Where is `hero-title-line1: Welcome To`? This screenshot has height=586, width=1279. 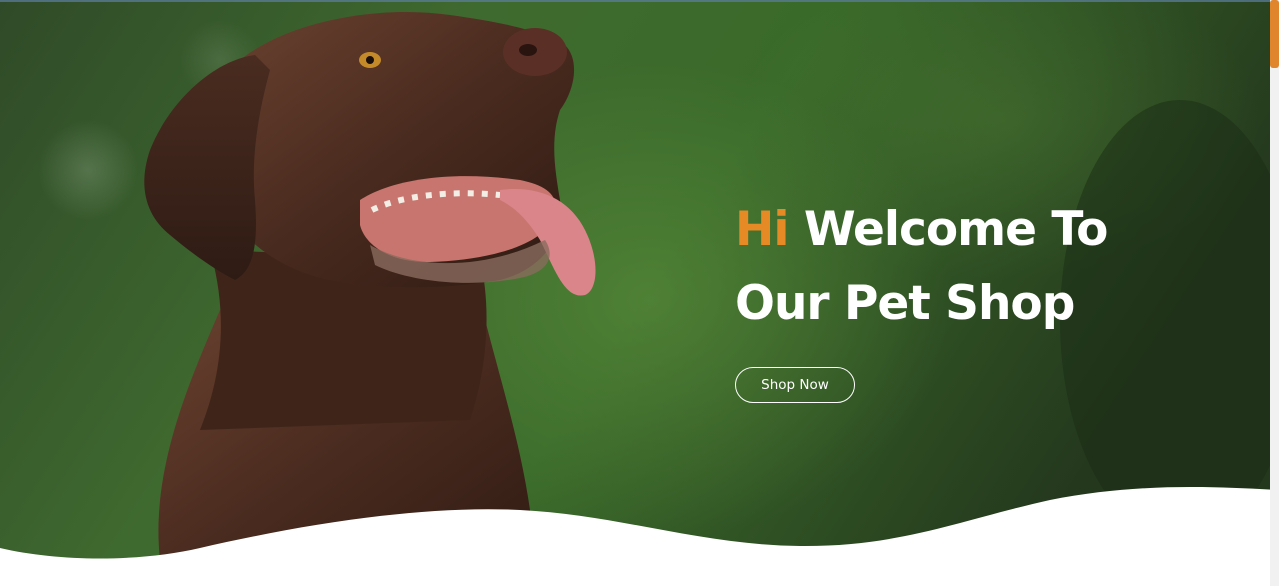
hero-title-line1: Welcome To is located at coordinates (956, 229).